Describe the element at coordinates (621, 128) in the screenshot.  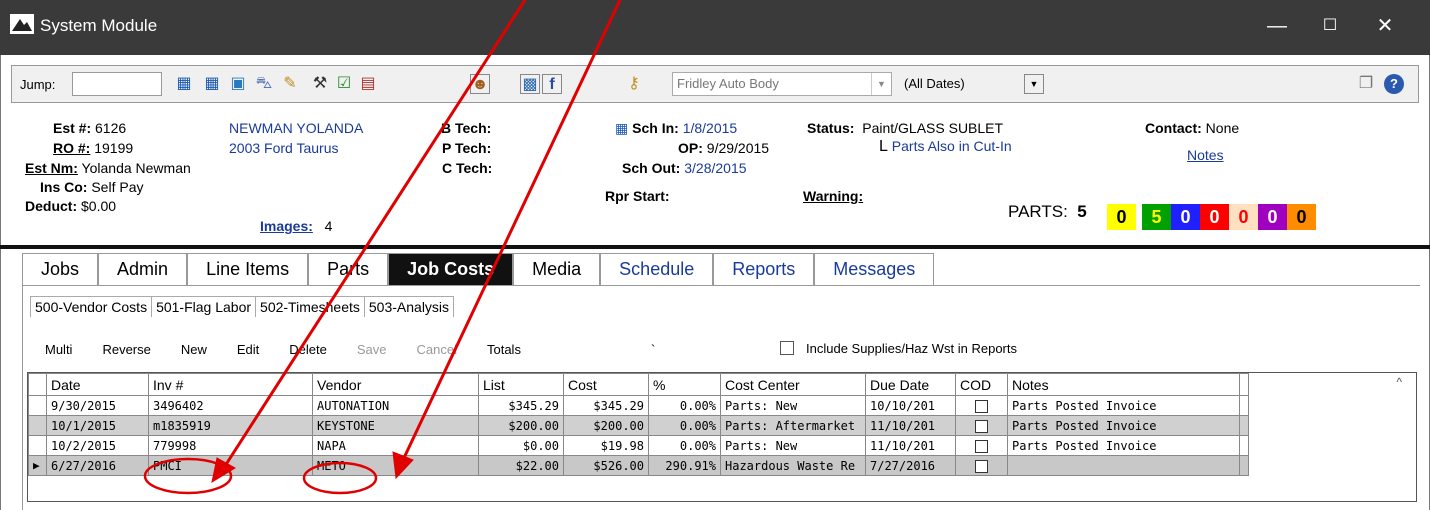
I see `calendar-icon: ▦` at that location.